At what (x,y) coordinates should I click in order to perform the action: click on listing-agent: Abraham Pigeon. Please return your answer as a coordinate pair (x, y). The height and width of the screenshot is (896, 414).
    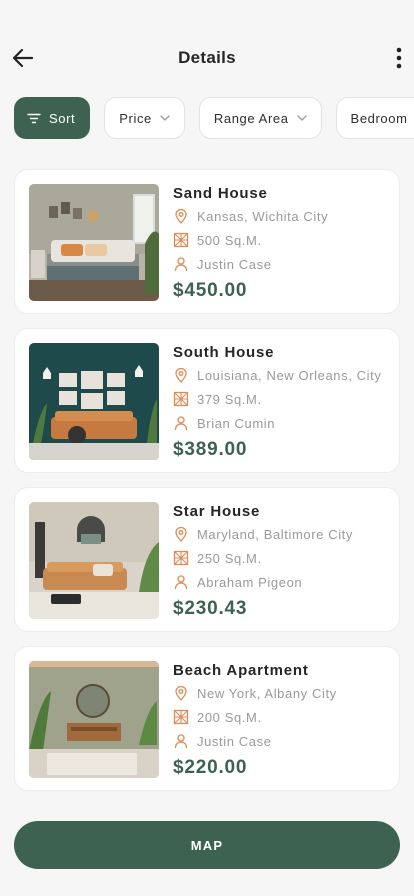
    Looking at the image, I should click on (281, 582).